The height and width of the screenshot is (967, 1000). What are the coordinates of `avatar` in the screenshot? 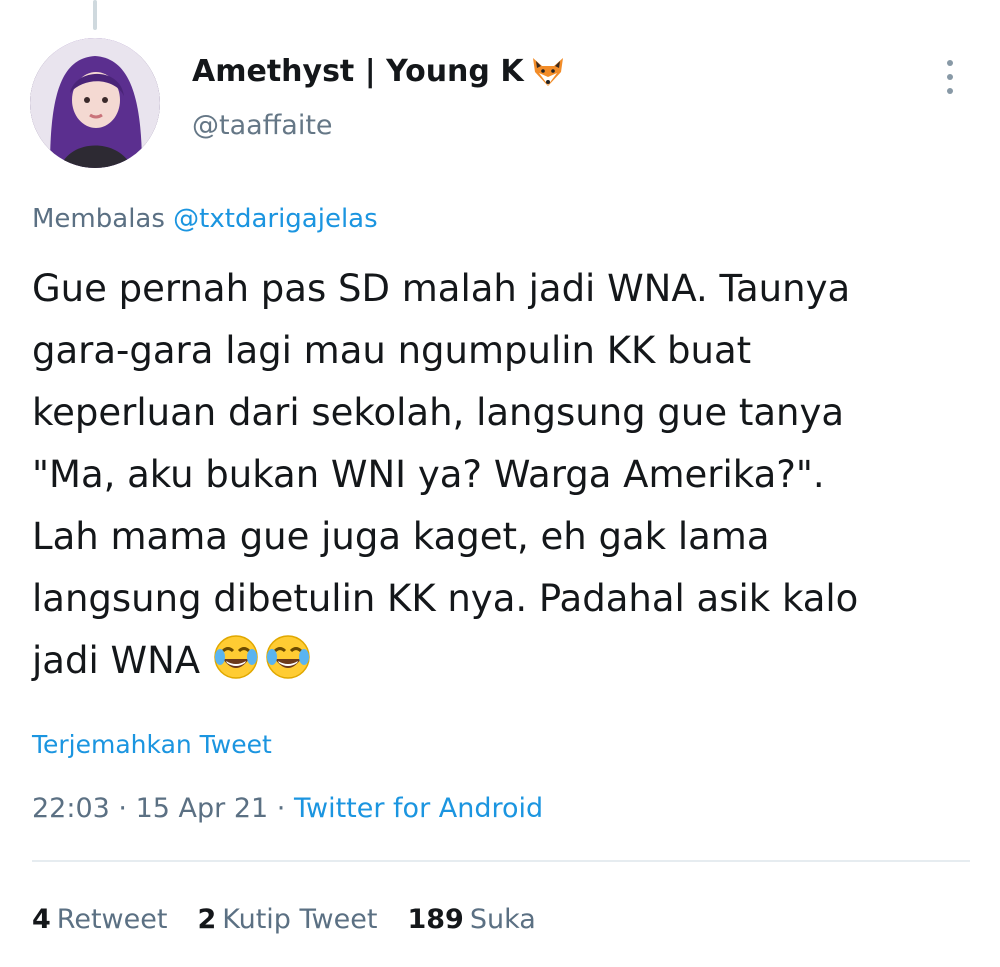 It's located at (95, 103).